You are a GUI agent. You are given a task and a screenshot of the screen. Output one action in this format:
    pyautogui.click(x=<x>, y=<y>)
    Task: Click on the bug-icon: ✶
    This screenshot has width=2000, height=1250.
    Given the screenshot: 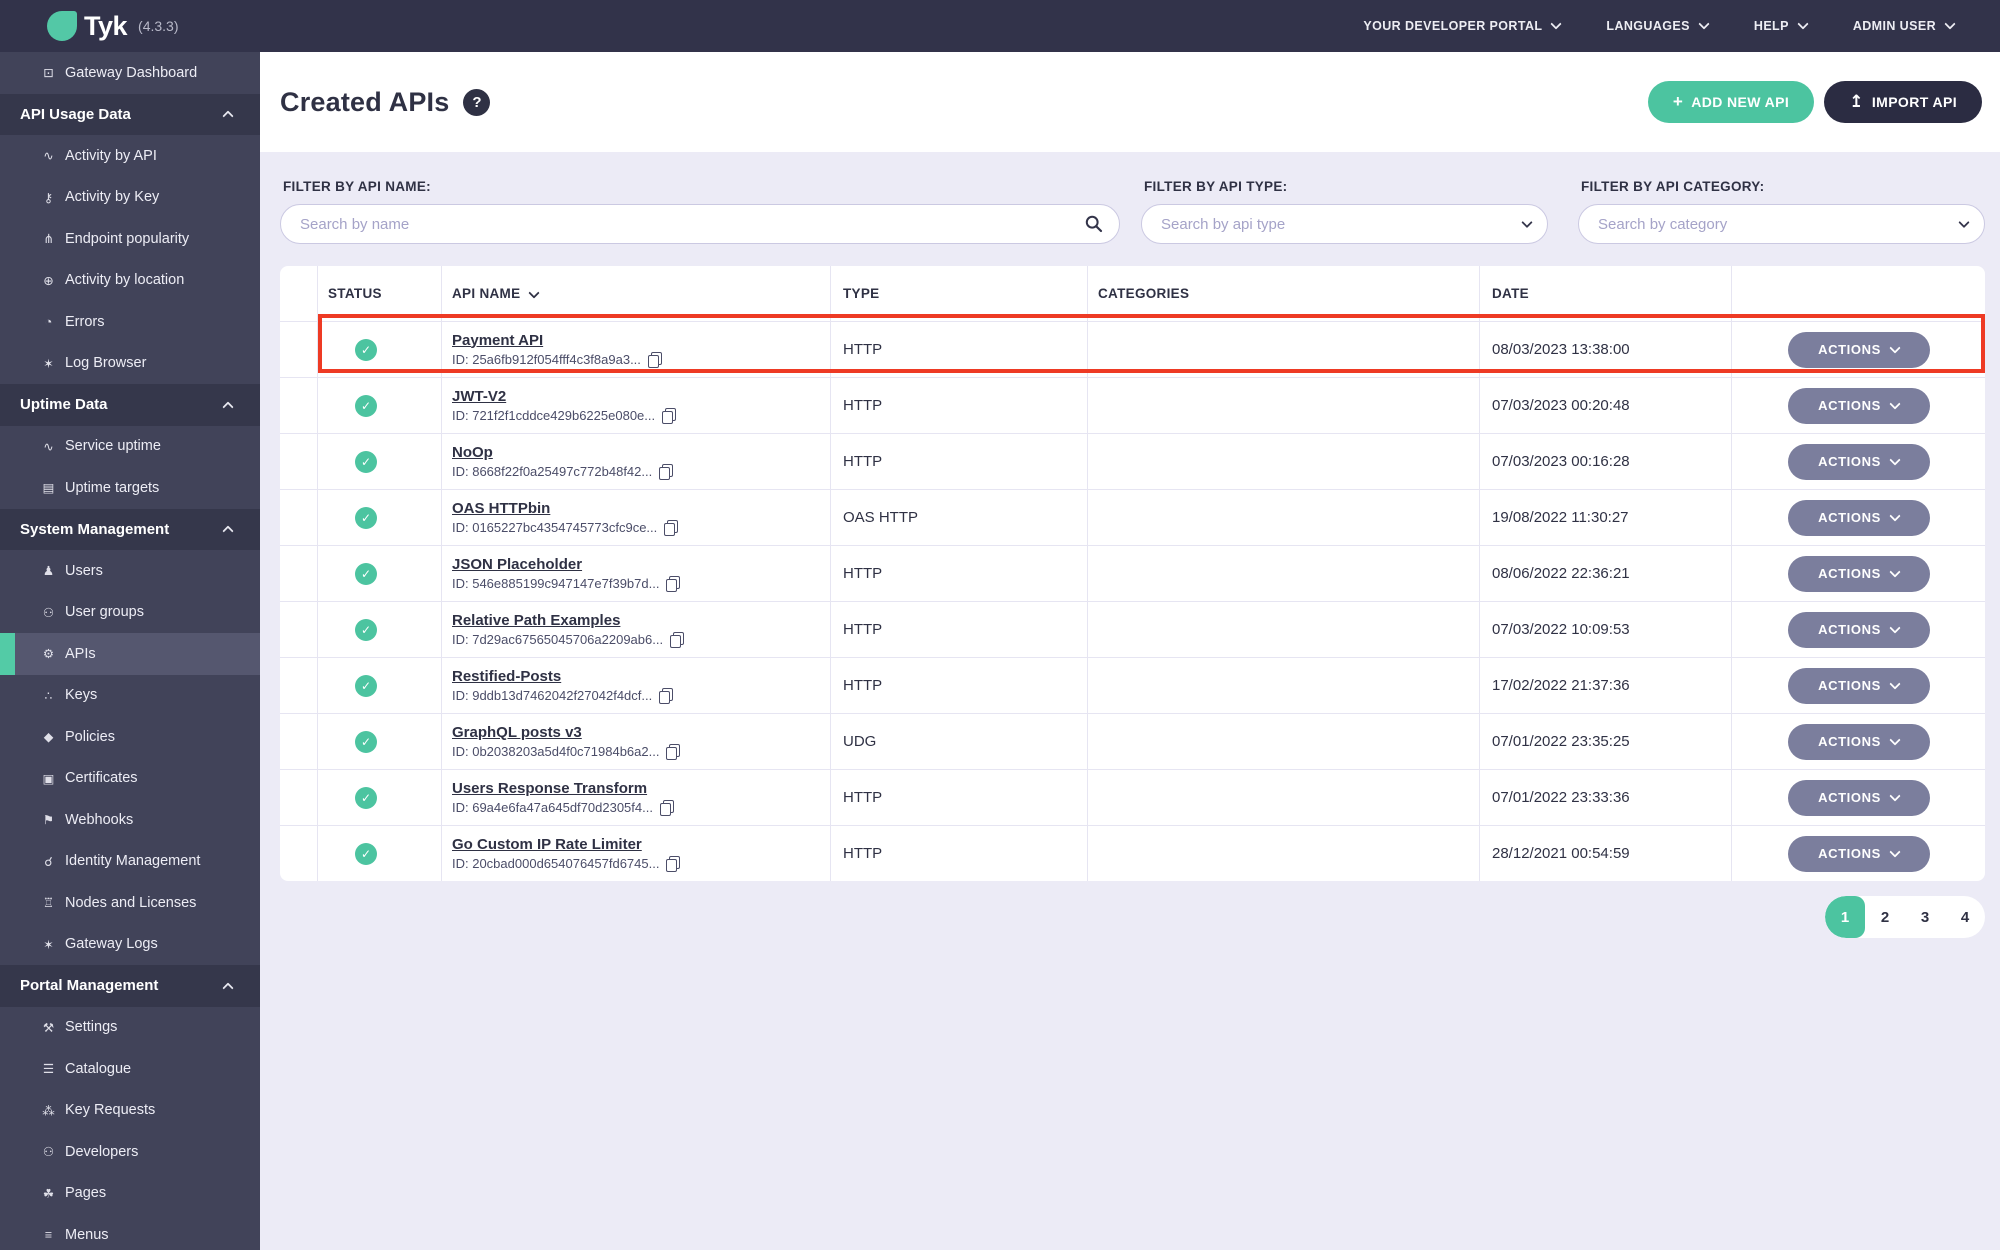 What is the action you would take?
    pyautogui.click(x=48, y=363)
    